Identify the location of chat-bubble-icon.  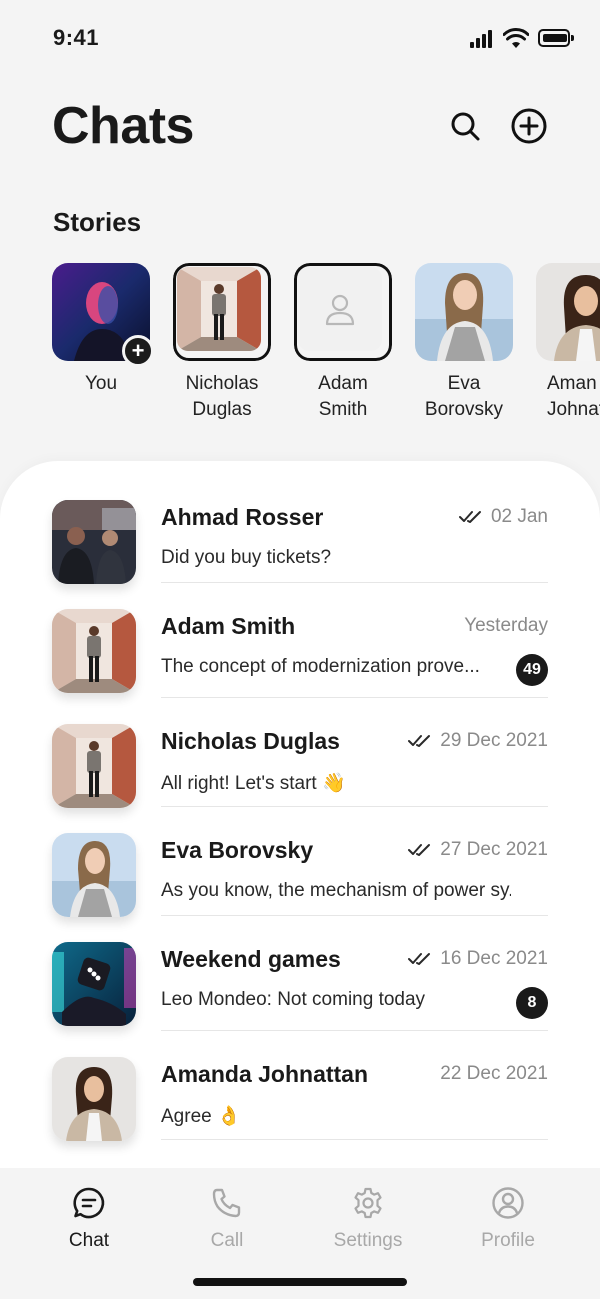
(89, 1203).